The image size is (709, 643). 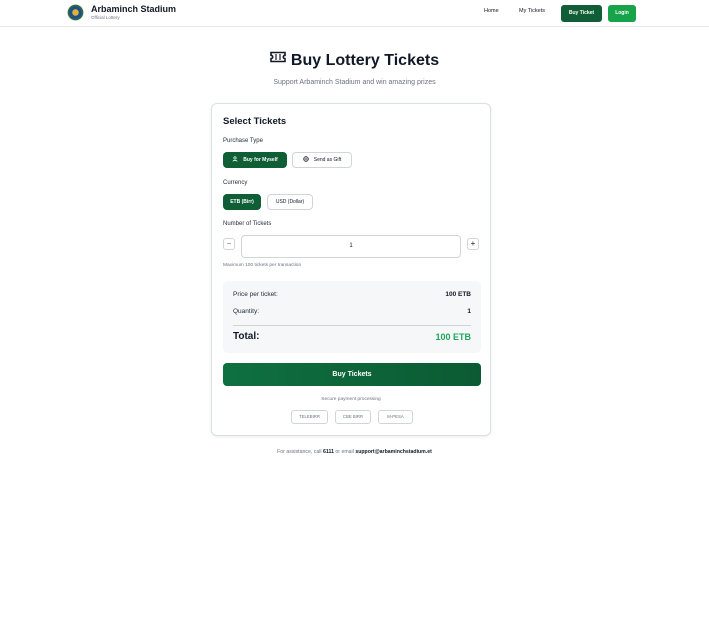 What do you see at coordinates (105, 17) in the screenshot?
I see `brand-subtitle: Official Lottery` at bounding box center [105, 17].